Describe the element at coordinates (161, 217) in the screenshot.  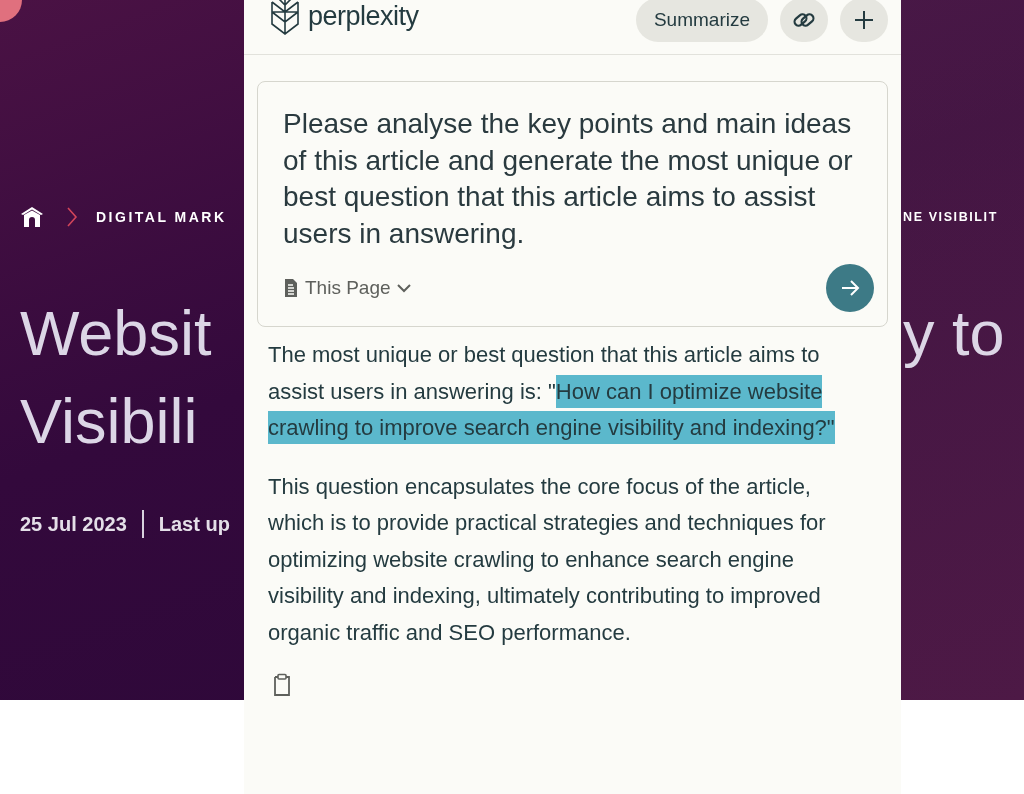
I see `breadcrumb-link: DIGITAL MARK` at that location.